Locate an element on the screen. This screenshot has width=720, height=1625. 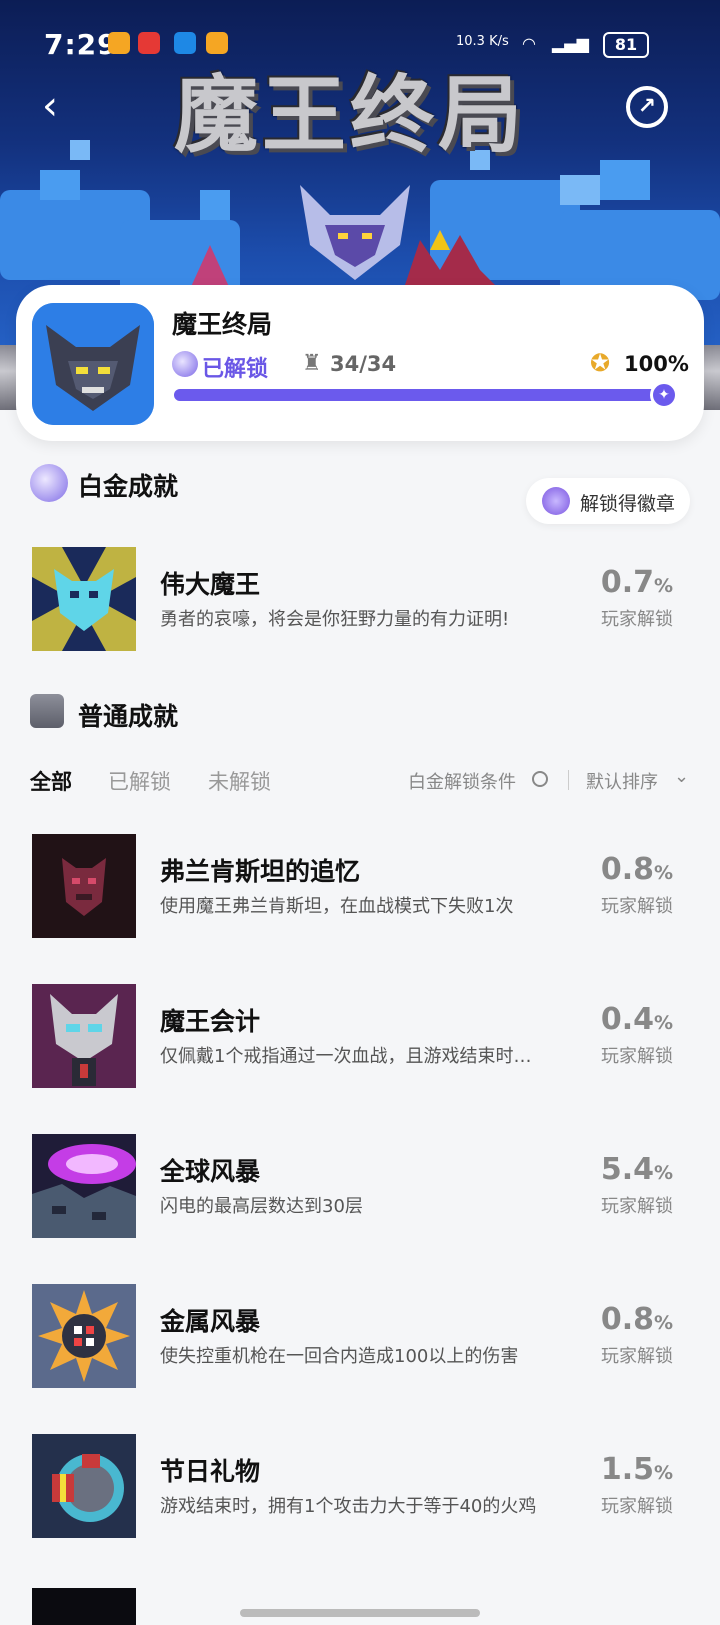
unlock-rate: 0.7% is located at coordinates (637, 582).